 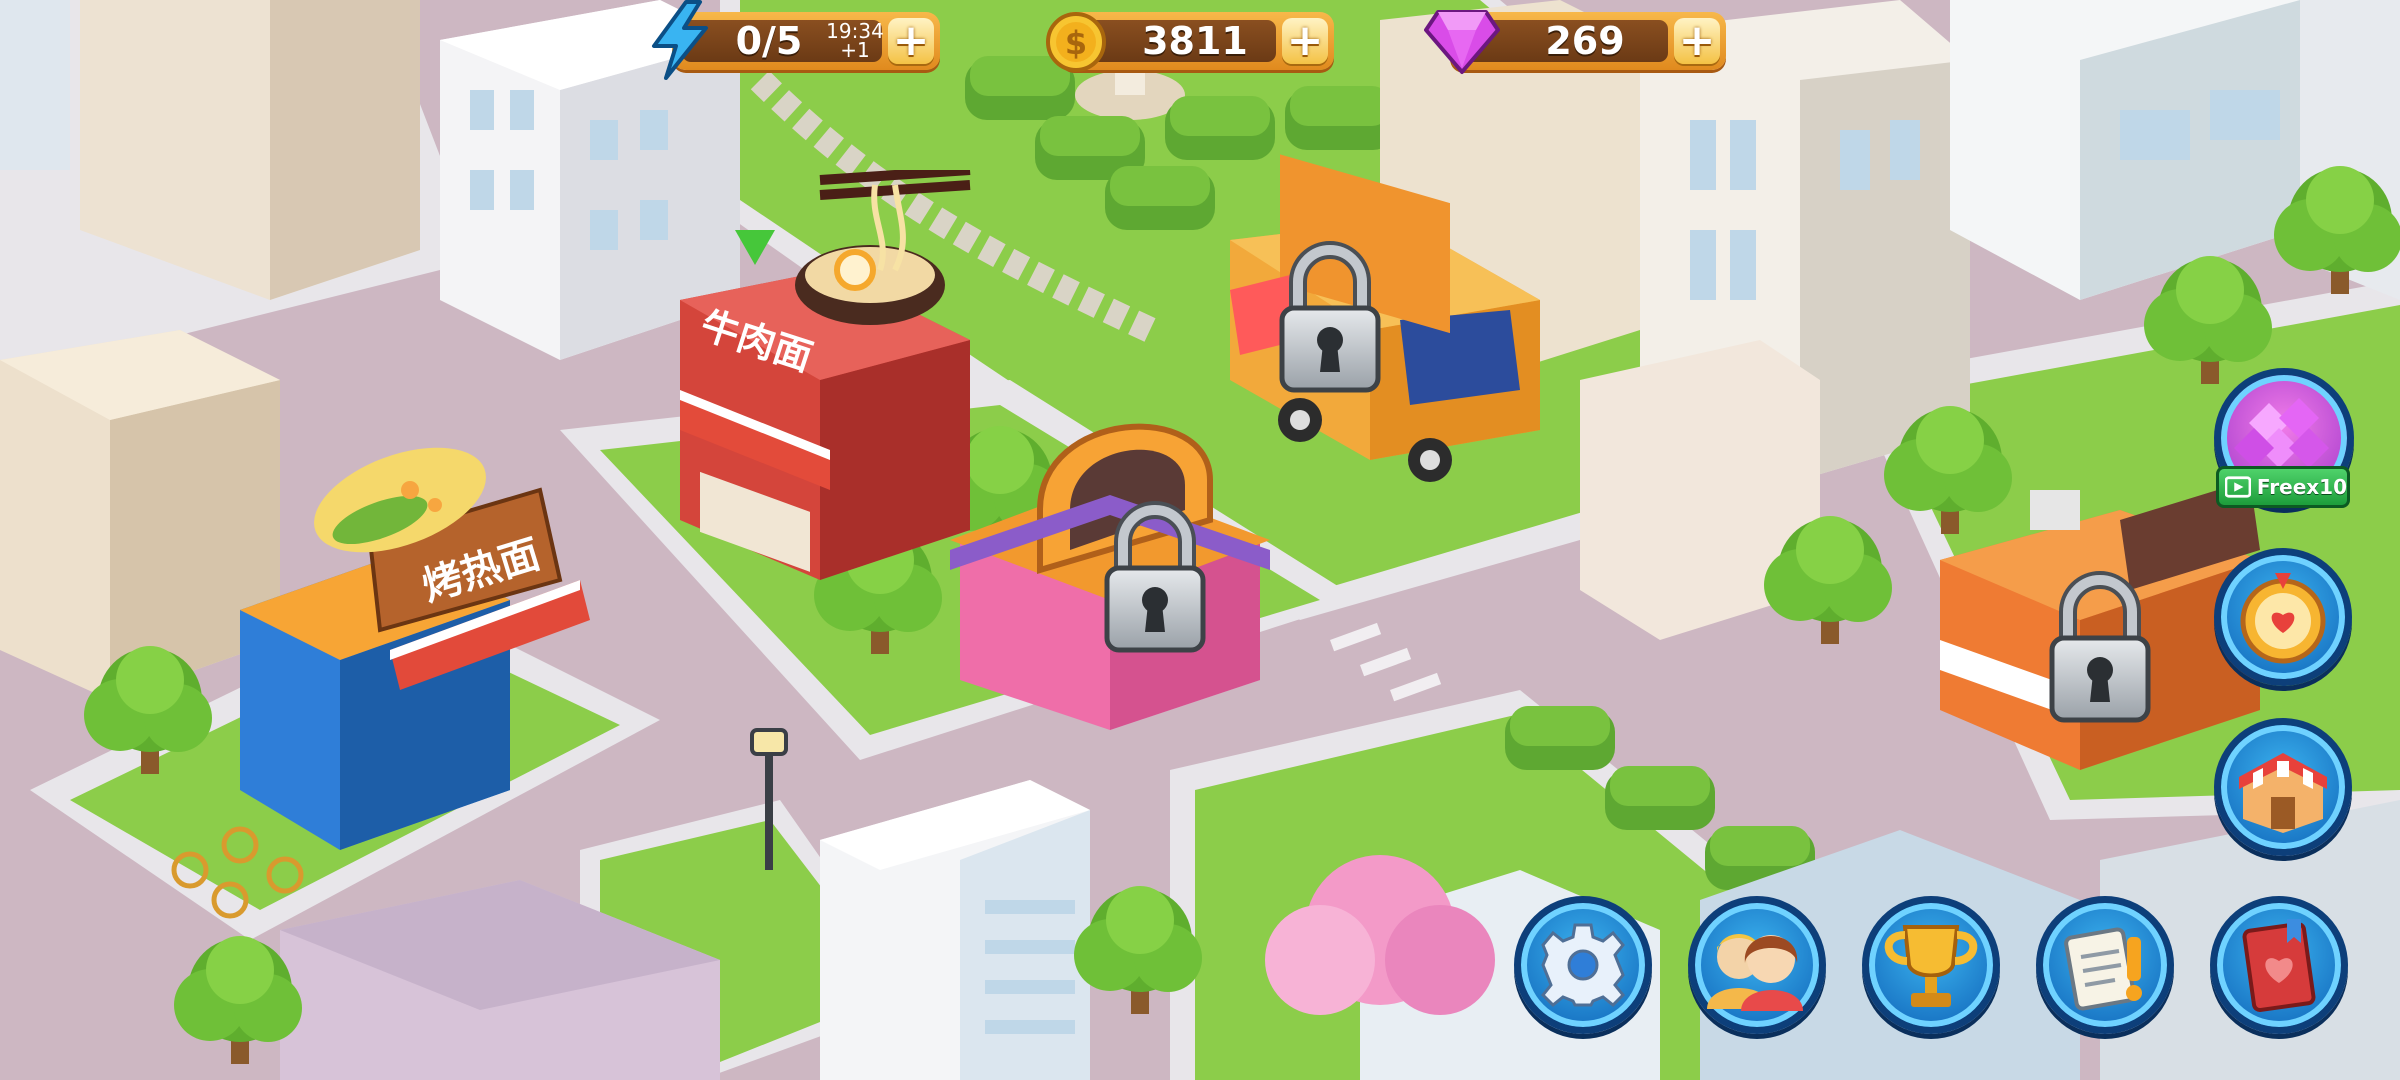 What do you see at coordinates (806, 41) in the screenshot?
I see `energy-counter: 0/5 19:34 +1 +` at bounding box center [806, 41].